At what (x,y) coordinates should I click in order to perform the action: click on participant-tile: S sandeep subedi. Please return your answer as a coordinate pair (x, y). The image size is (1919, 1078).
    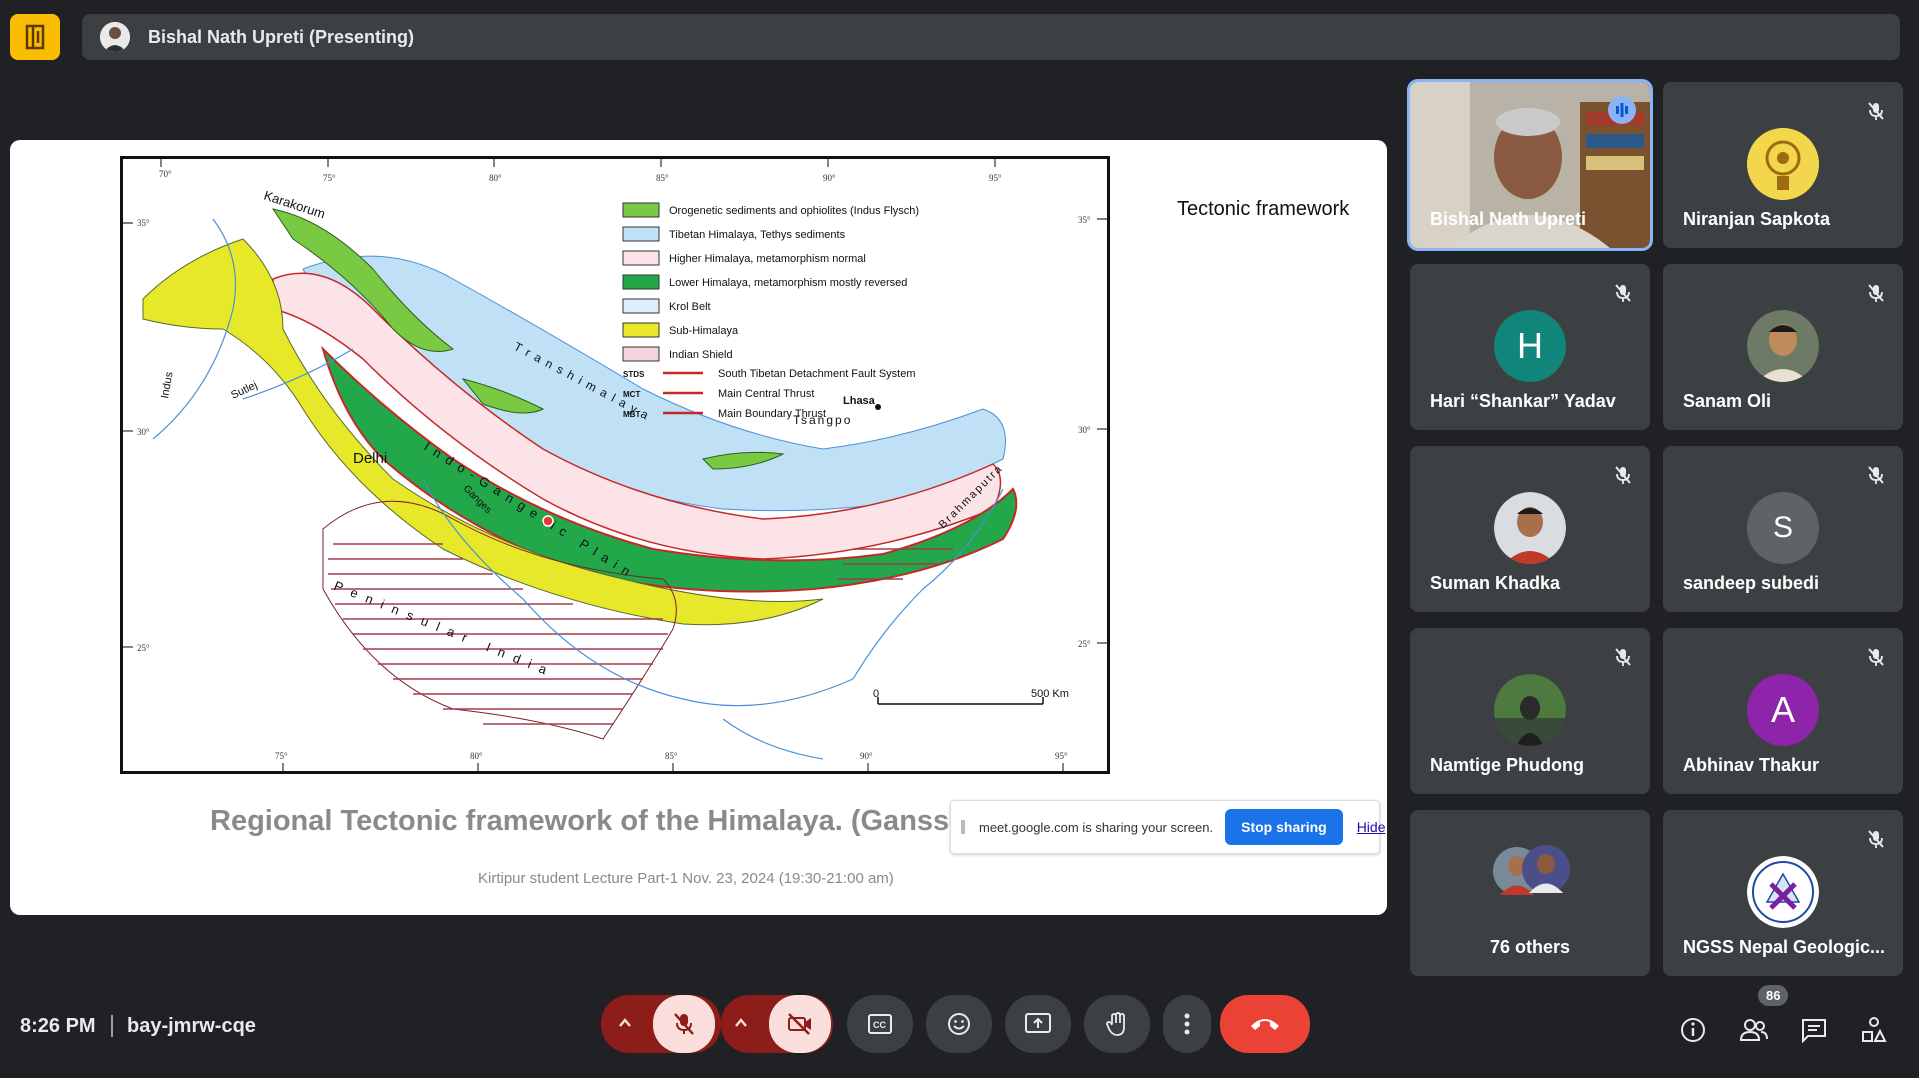
    Looking at the image, I should click on (1783, 529).